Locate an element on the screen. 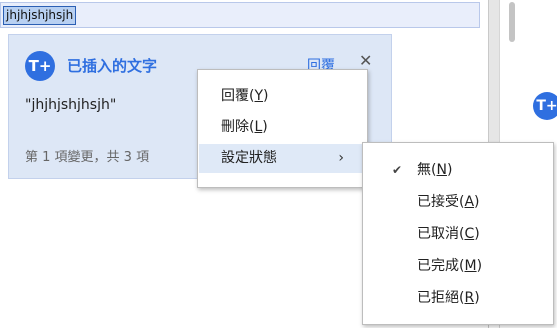  status-item-mnemonic: M is located at coordinates (470, 266).